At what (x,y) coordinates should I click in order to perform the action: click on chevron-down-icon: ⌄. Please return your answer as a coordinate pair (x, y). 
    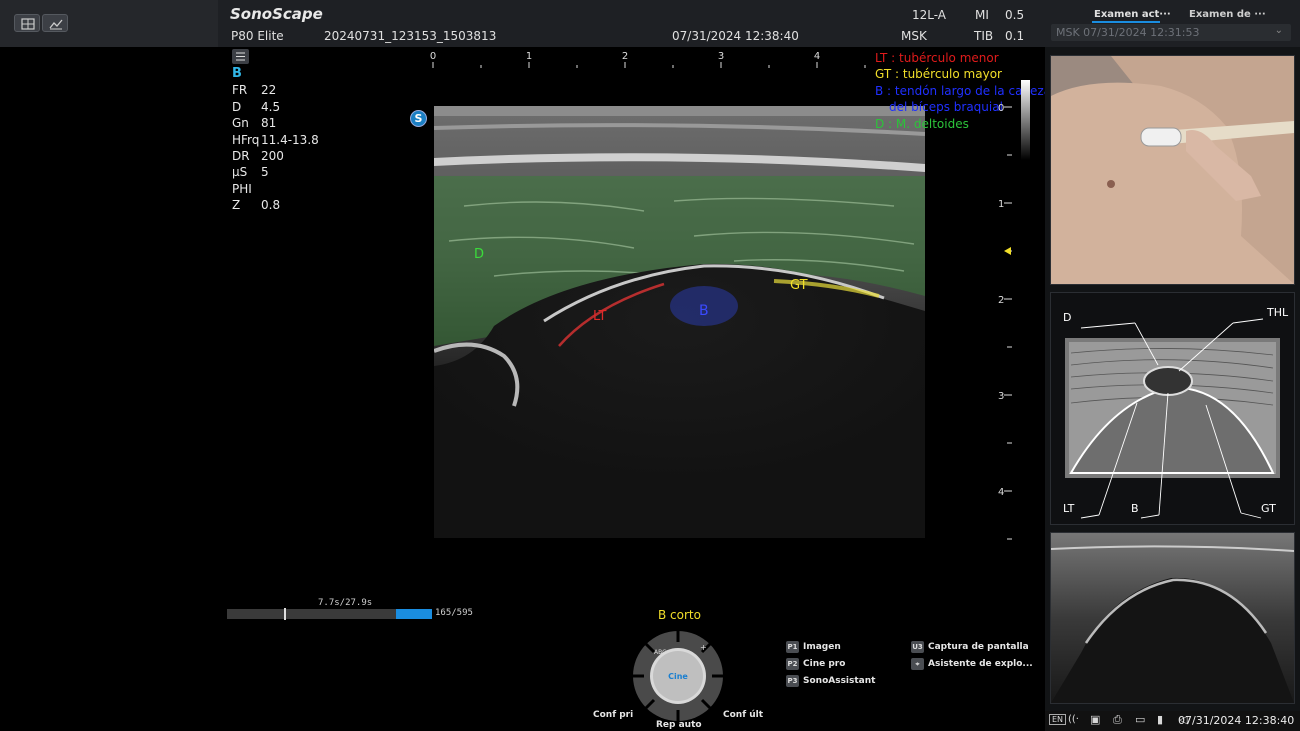
    Looking at the image, I should click on (1278, 30).